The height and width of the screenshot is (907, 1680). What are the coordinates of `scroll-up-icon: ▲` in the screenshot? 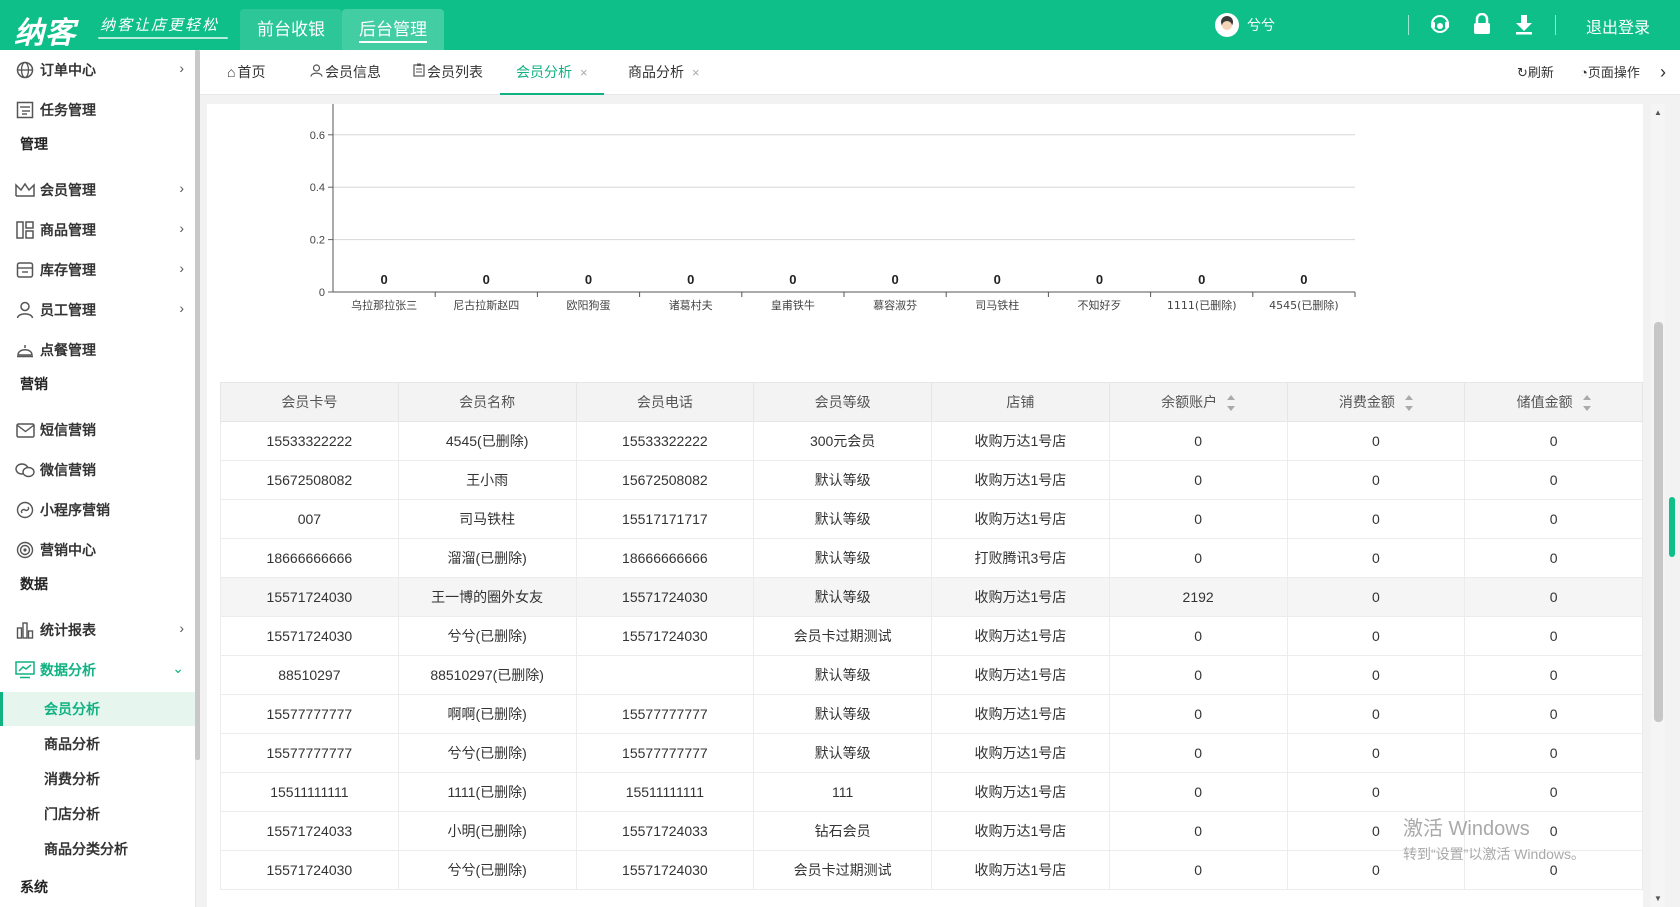 It's located at (1658, 112).